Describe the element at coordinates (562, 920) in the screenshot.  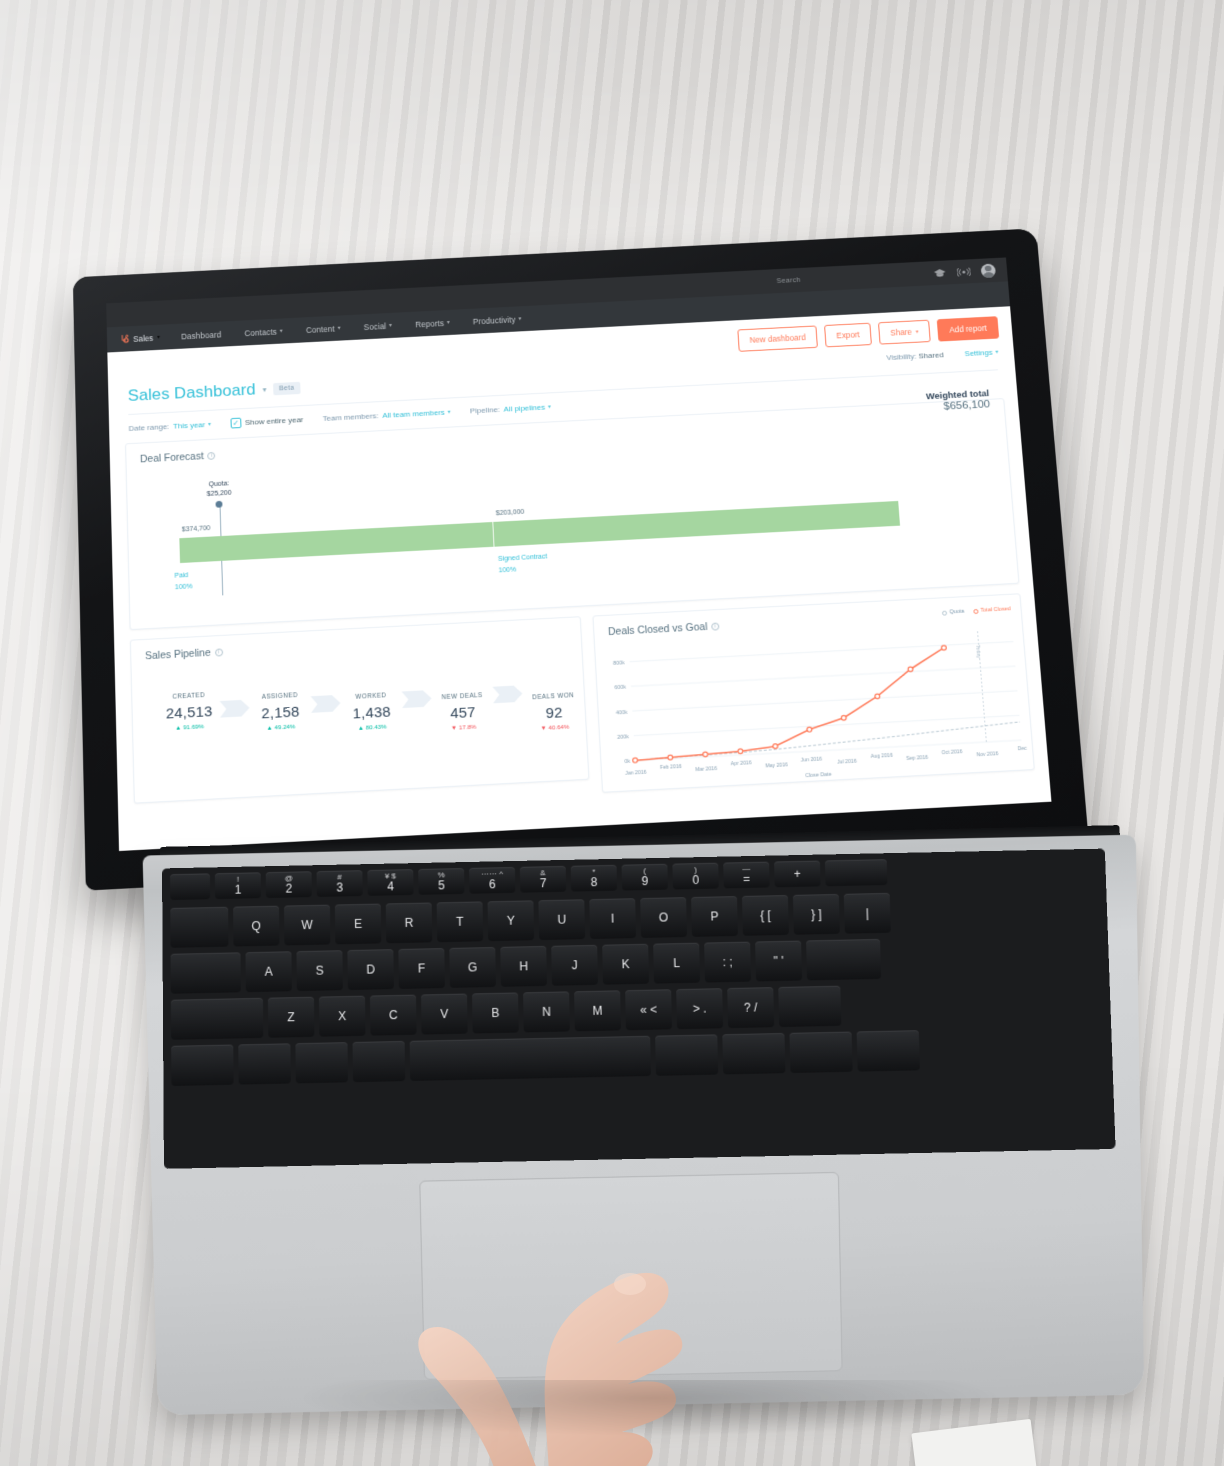
I see `keyboard-key: U` at that location.